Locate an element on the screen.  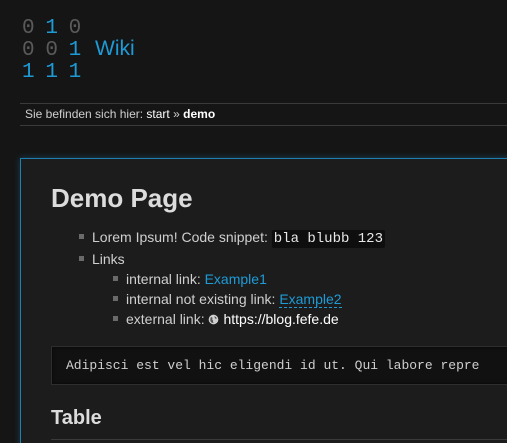
section-heading-table: Table is located at coordinates (76, 418).